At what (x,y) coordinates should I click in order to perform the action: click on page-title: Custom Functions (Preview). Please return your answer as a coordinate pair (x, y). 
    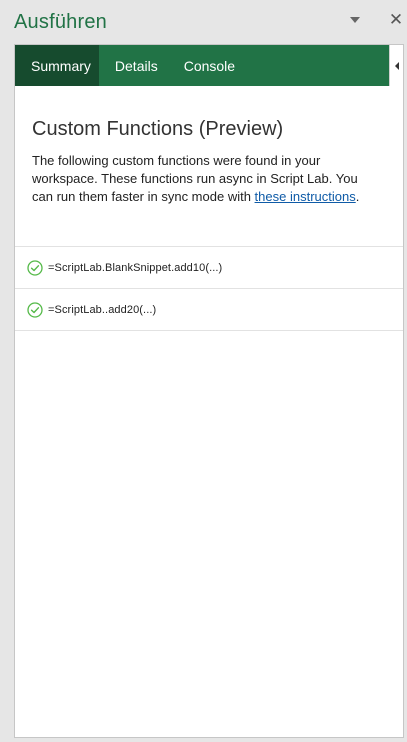
    Looking at the image, I should click on (158, 129).